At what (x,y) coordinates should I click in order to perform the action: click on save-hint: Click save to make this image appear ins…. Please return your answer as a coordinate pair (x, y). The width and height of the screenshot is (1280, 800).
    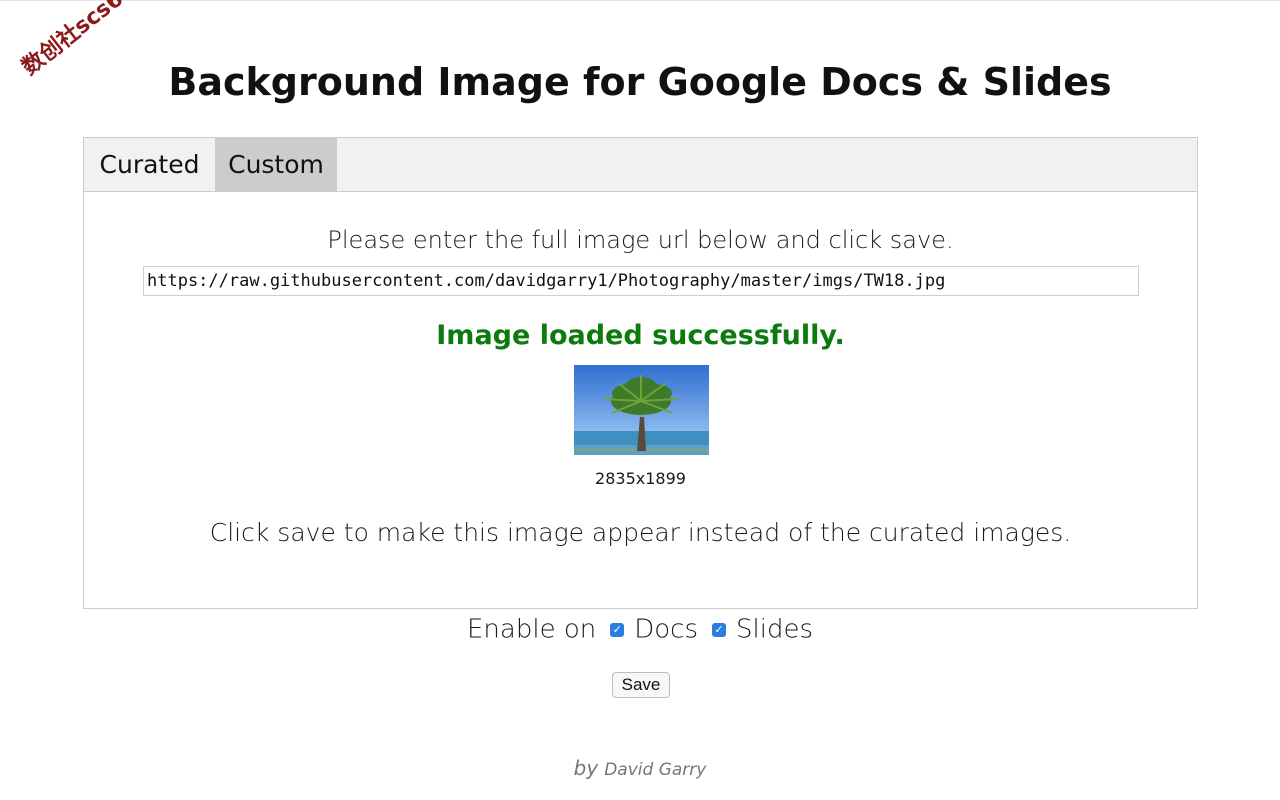
    Looking at the image, I should click on (640, 532).